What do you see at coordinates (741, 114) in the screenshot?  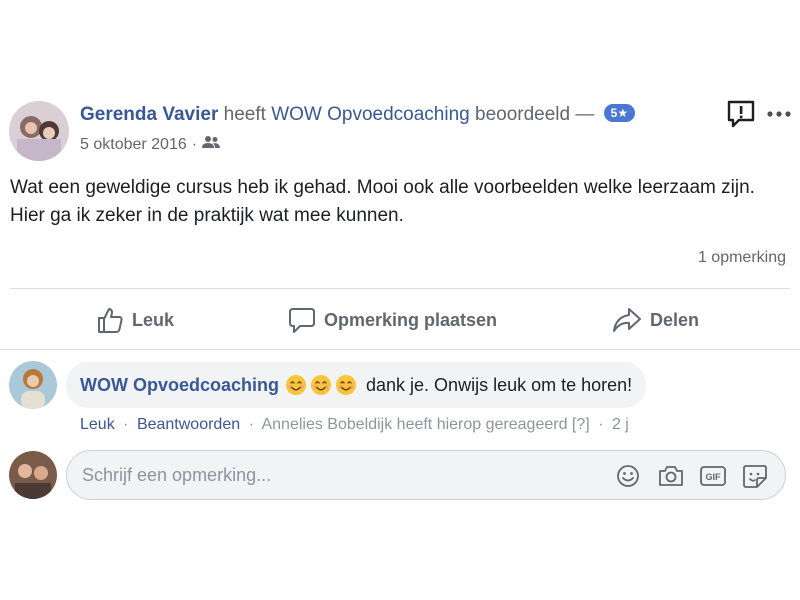 I see `report-icon` at bounding box center [741, 114].